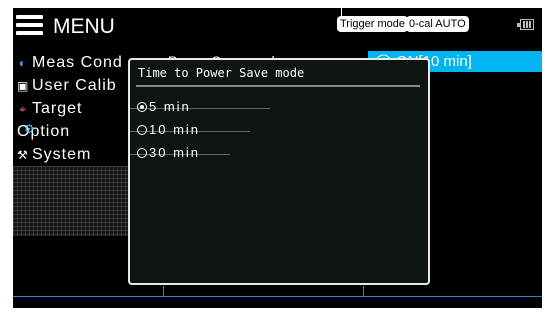 This screenshot has height=323, width=555. I want to click on menu-title: MENU, so click(84, 26).